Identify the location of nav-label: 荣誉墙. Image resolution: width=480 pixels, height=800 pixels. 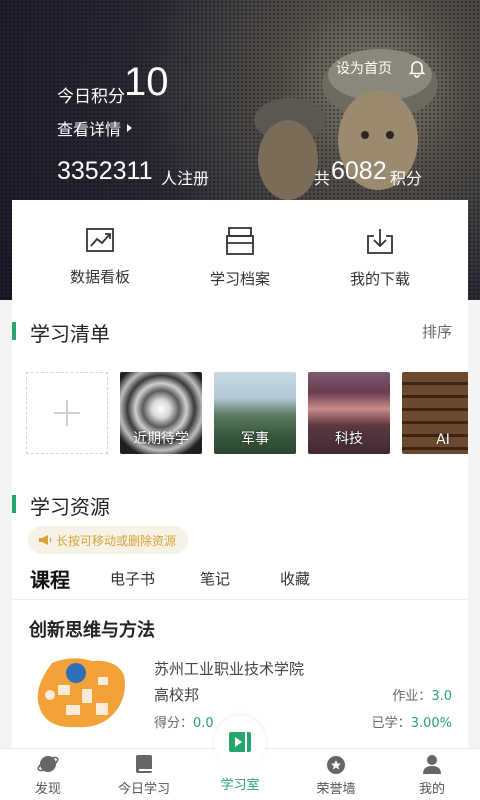
(336, 789).